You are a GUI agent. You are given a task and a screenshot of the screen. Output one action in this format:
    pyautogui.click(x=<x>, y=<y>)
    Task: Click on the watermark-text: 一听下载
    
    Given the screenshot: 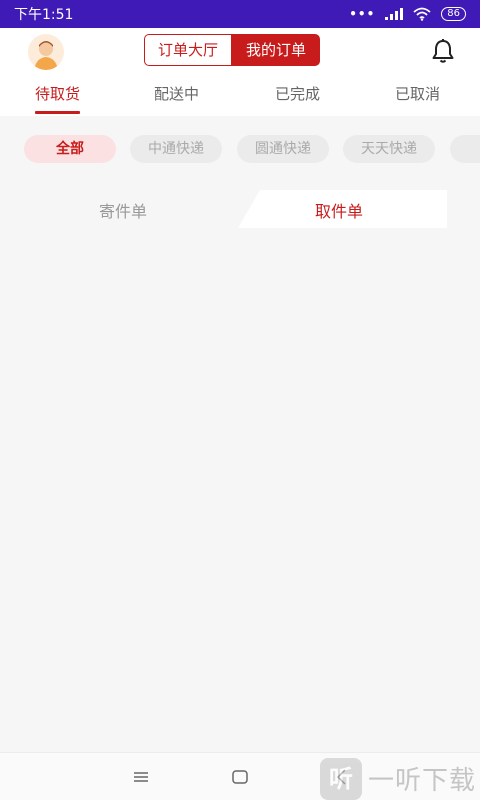 What is the action you would take?
    pyautogui.click(x=422, y=781)
    